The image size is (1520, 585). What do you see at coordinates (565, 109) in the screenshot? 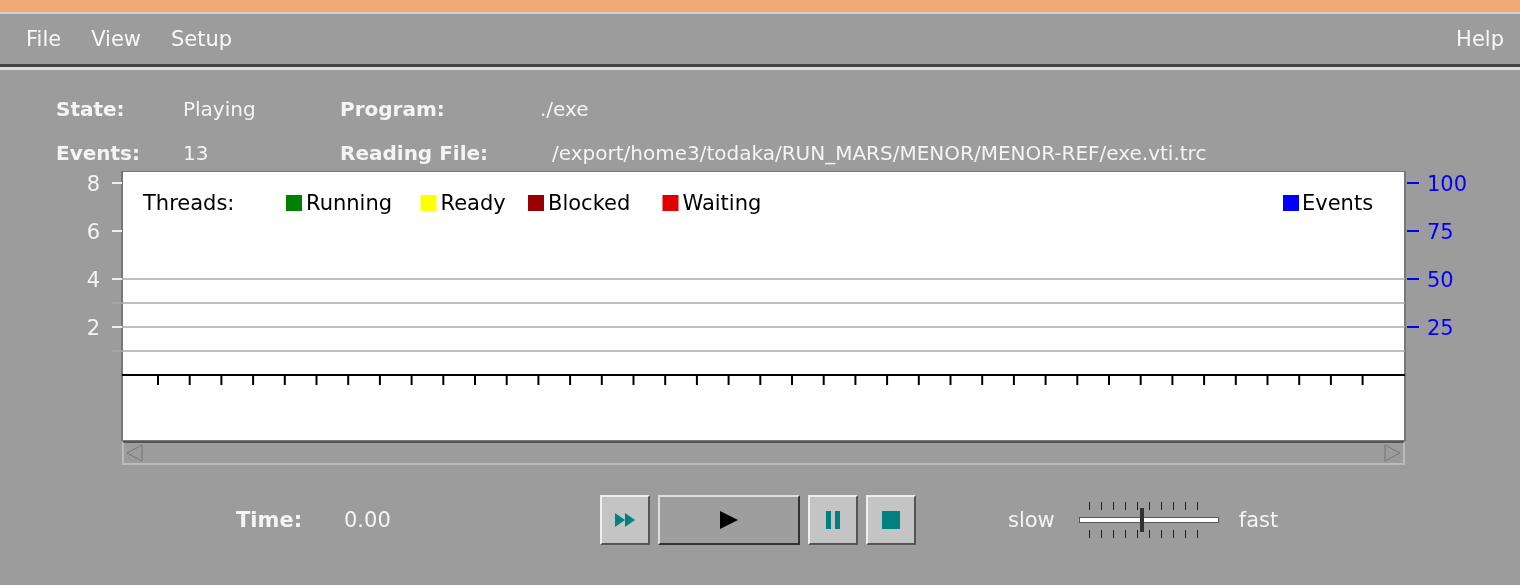
I see `field-value: ./exe` at bounding box center [565, 109].